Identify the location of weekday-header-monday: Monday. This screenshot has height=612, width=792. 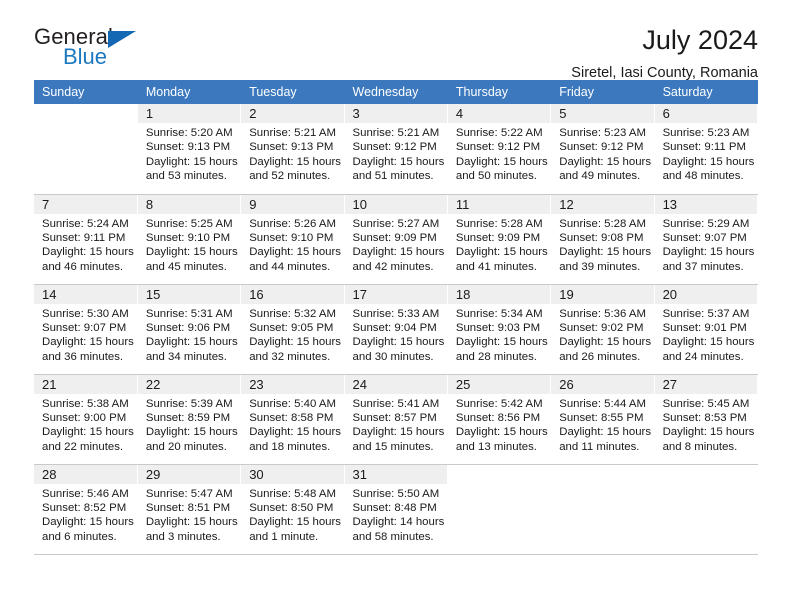
(189, 92).